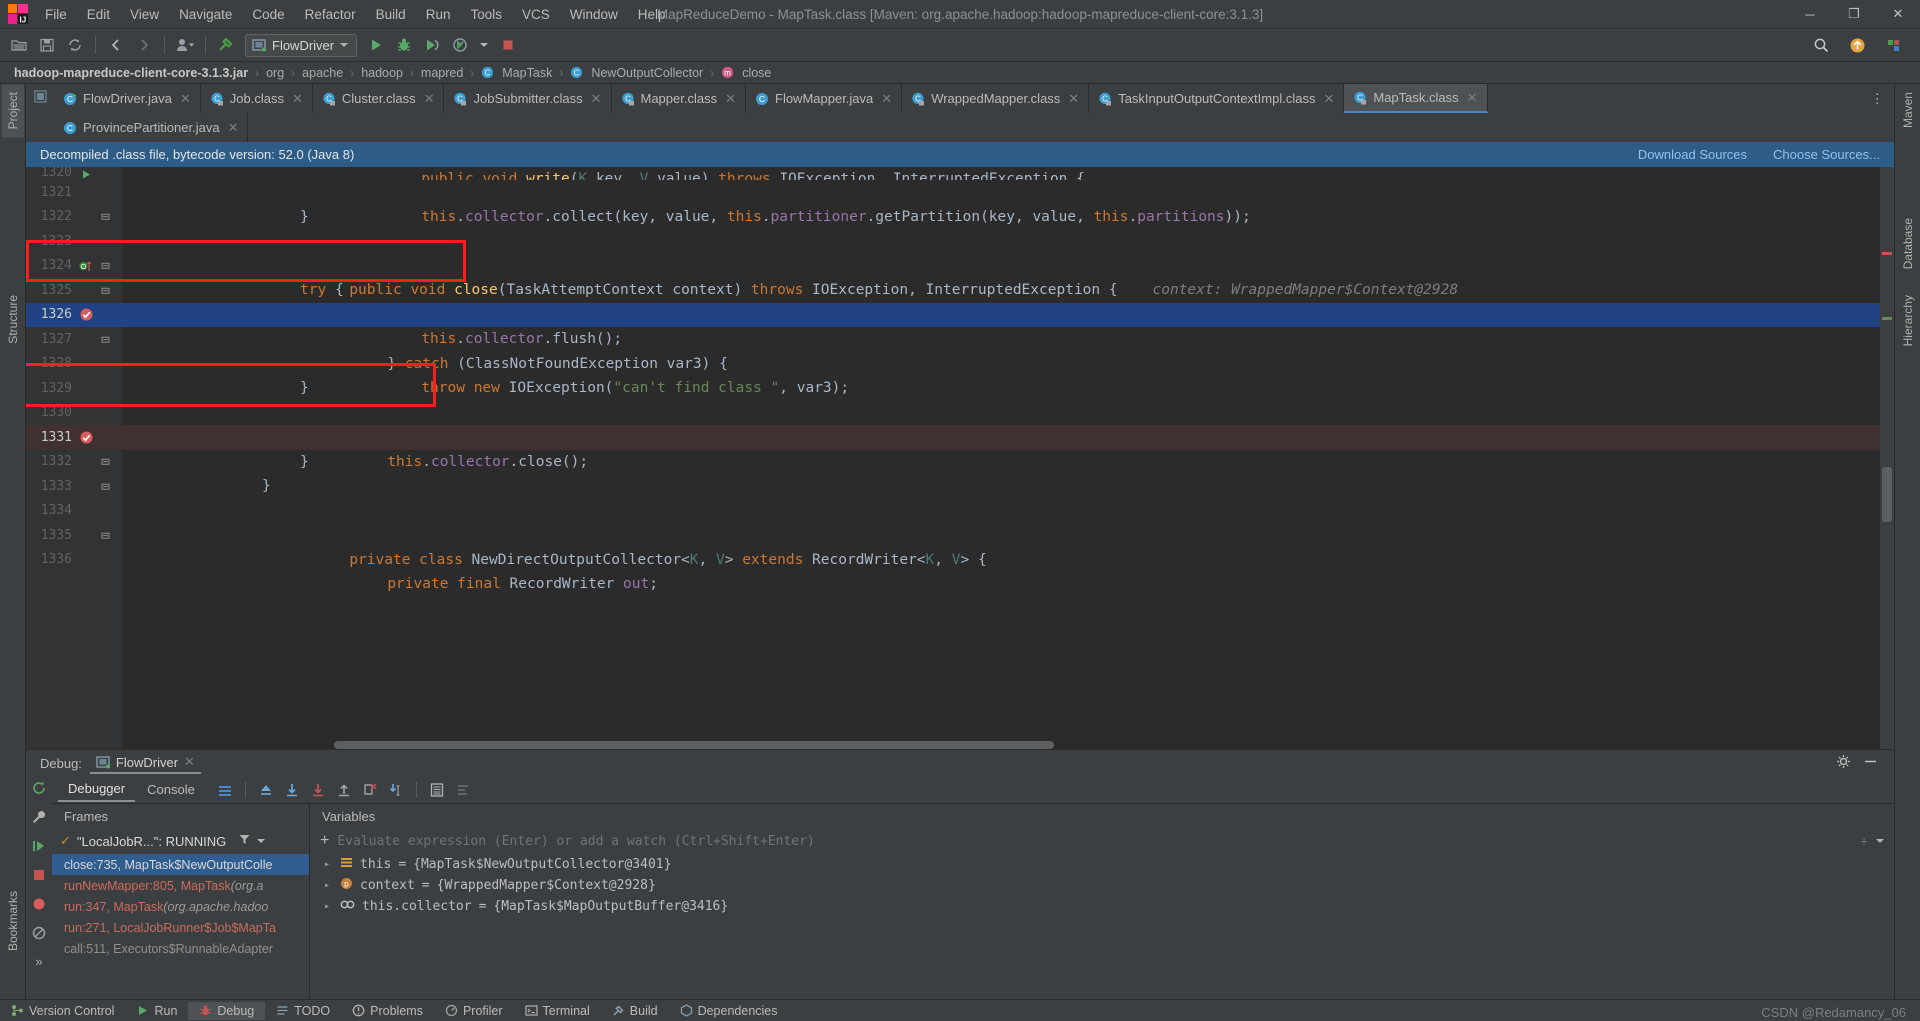 This screenshot has height=1021, width=1920. What do you see at coordinates (404, 45) in the screenshot?
I see `debug-icon` at bounding box center [404, 45].